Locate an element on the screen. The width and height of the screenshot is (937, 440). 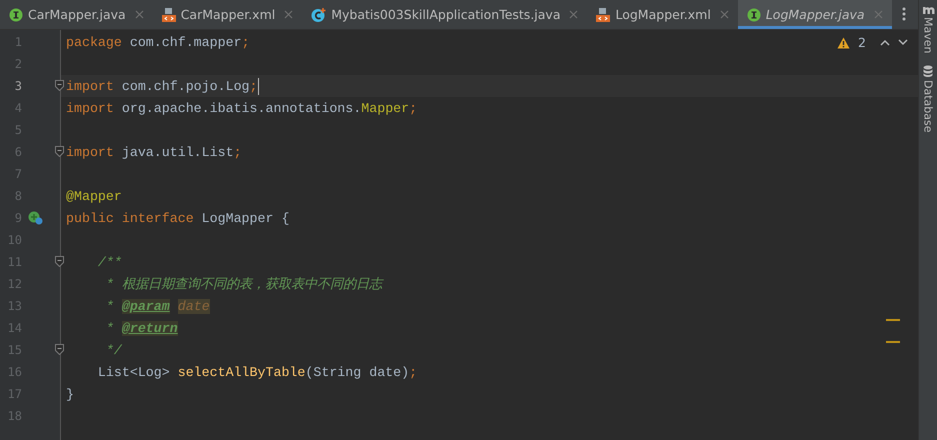
editor-tab: Mybatis003SkillApplicationTests.java is located at coordinates (445, 14).